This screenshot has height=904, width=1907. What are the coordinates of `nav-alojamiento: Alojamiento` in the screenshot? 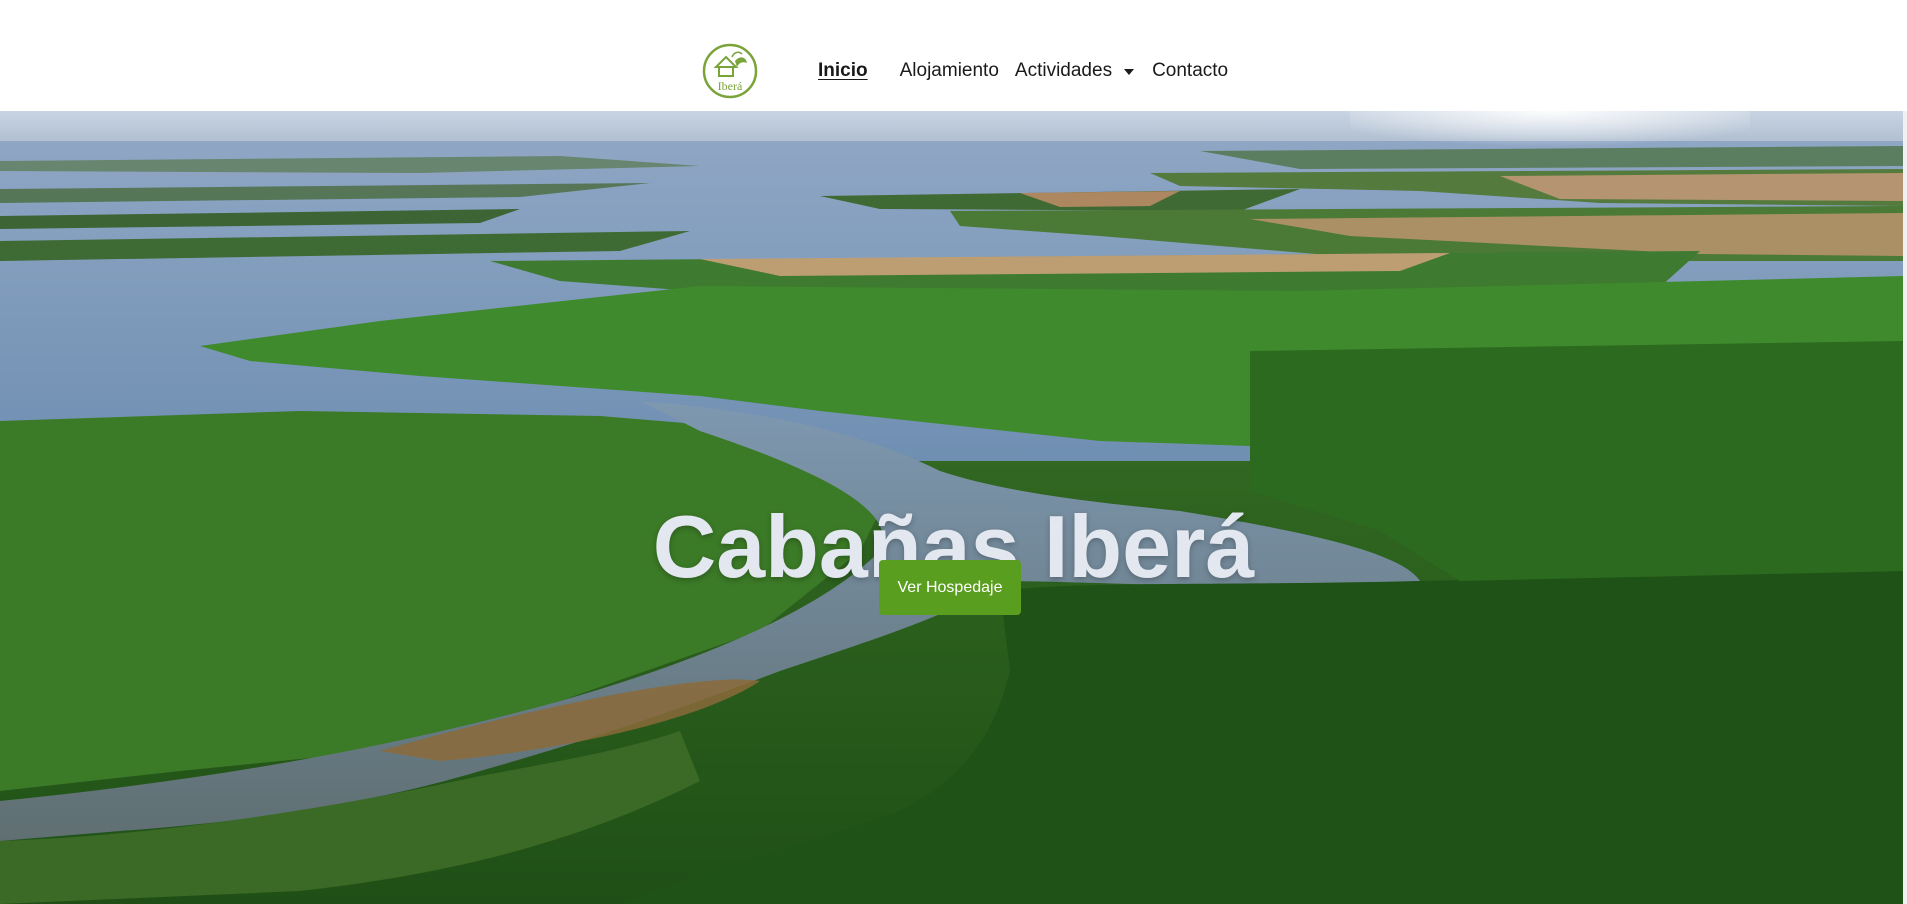 It's located at (949, 71).